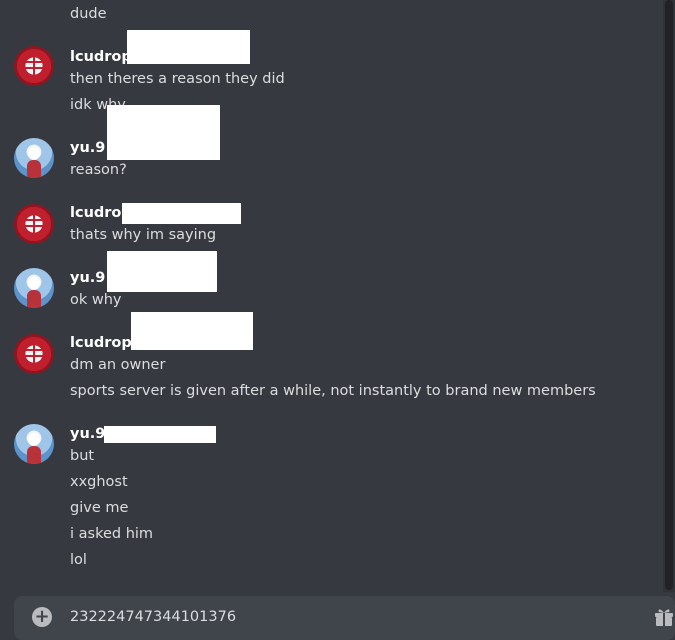  I want to click on message-line: lol, so click(78, 560).